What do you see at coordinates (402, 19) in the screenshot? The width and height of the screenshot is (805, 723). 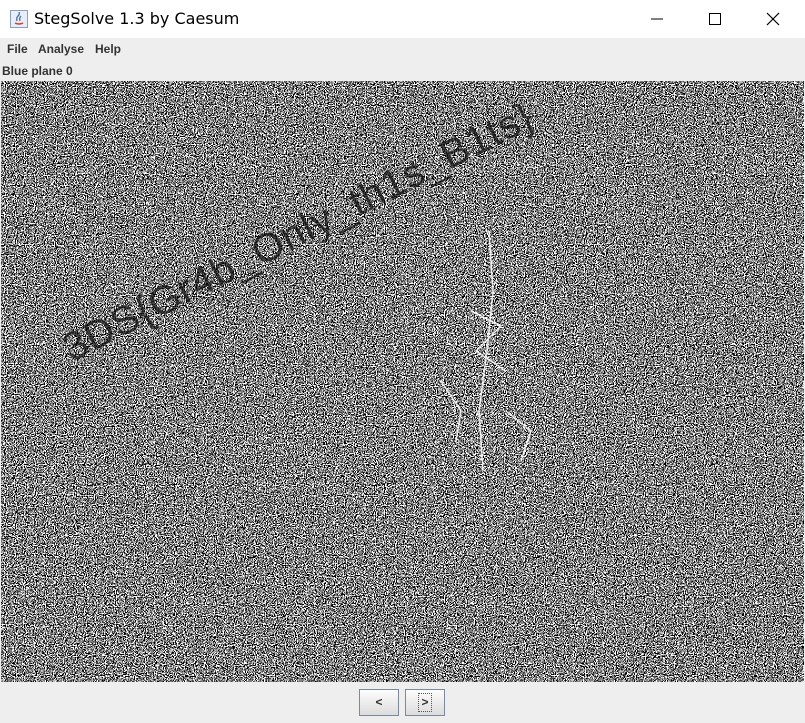 I see `title-bar: StegSolve 1.3 by Caesum` at bounding box center [402, 19].